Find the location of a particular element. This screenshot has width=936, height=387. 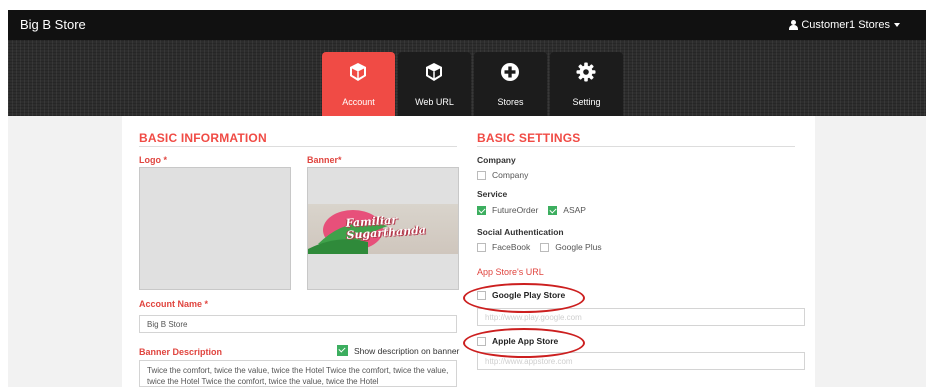

tab-setting-label: Setting is located at coordinates (586, 102).